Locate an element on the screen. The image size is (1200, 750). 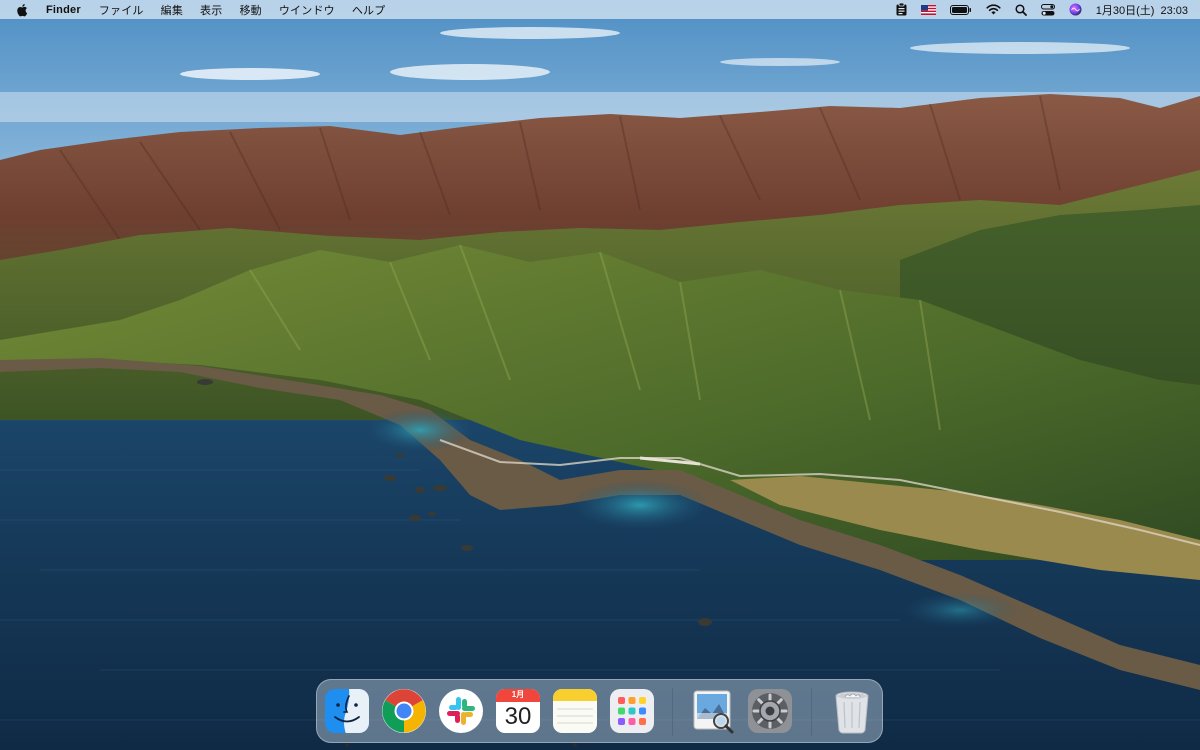
preview-icon is located at coordinates (713, 712).